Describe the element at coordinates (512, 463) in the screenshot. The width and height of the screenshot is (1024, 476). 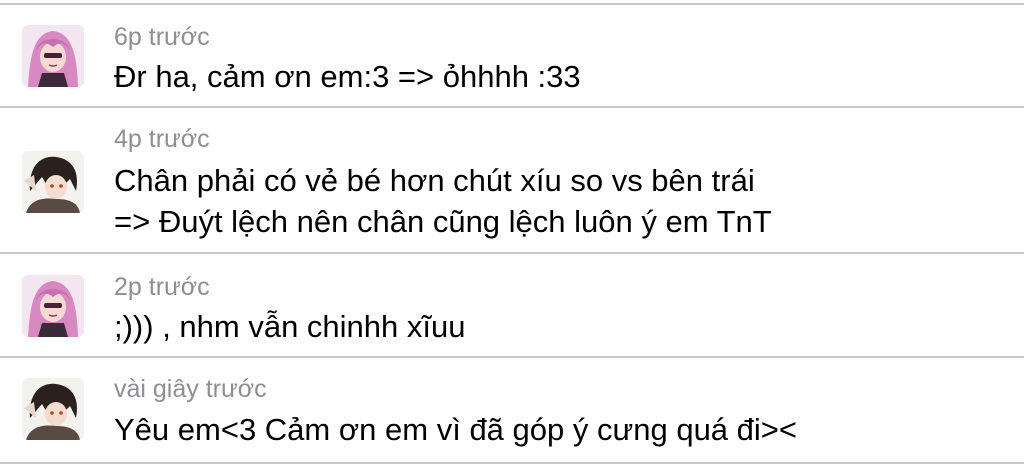
I see `separator` at that location.